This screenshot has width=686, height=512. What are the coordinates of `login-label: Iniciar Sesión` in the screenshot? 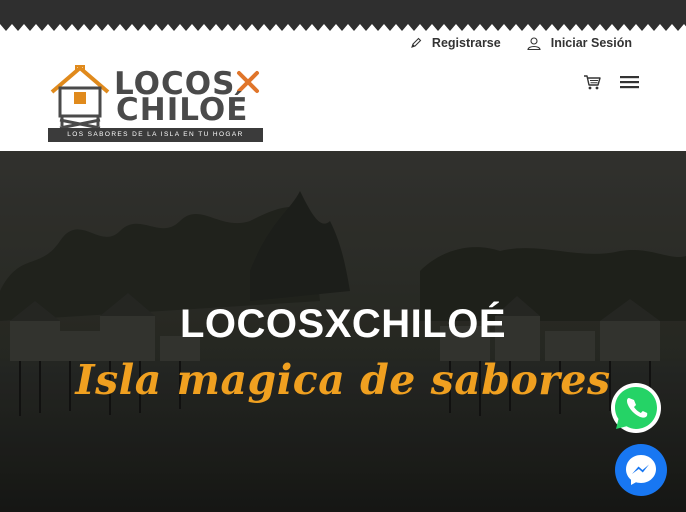 It's located at (591, 43).